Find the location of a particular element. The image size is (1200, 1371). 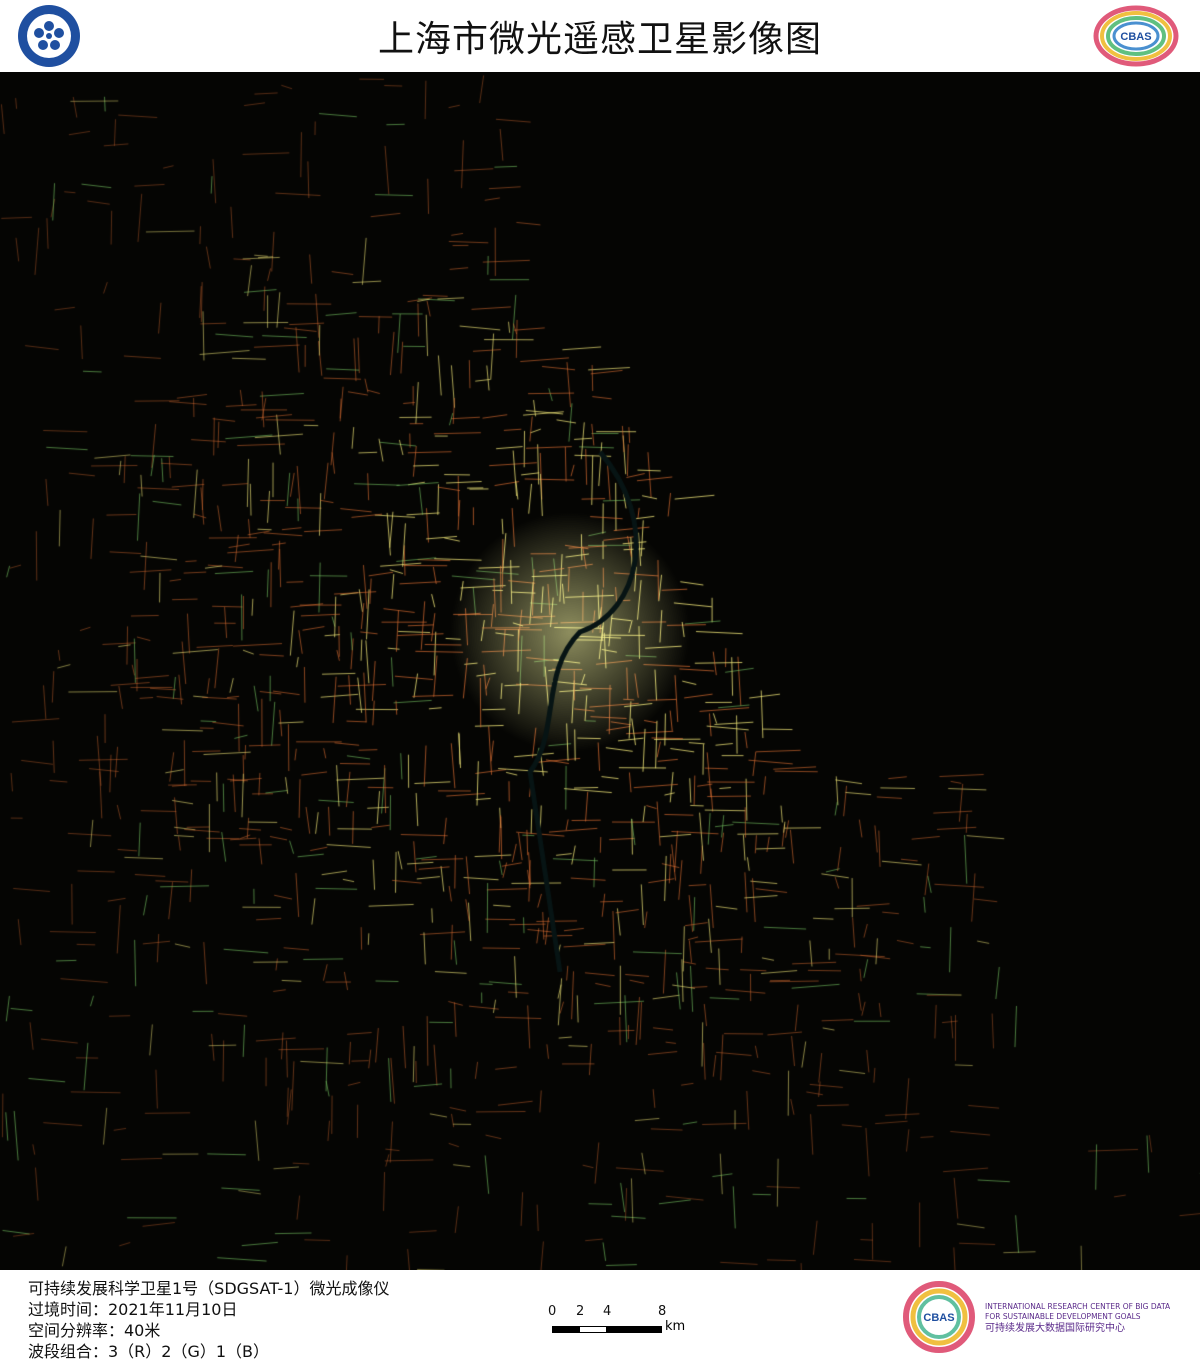

scale-bar: 0 2 4 8 km is located at coordinates (618, 1319).